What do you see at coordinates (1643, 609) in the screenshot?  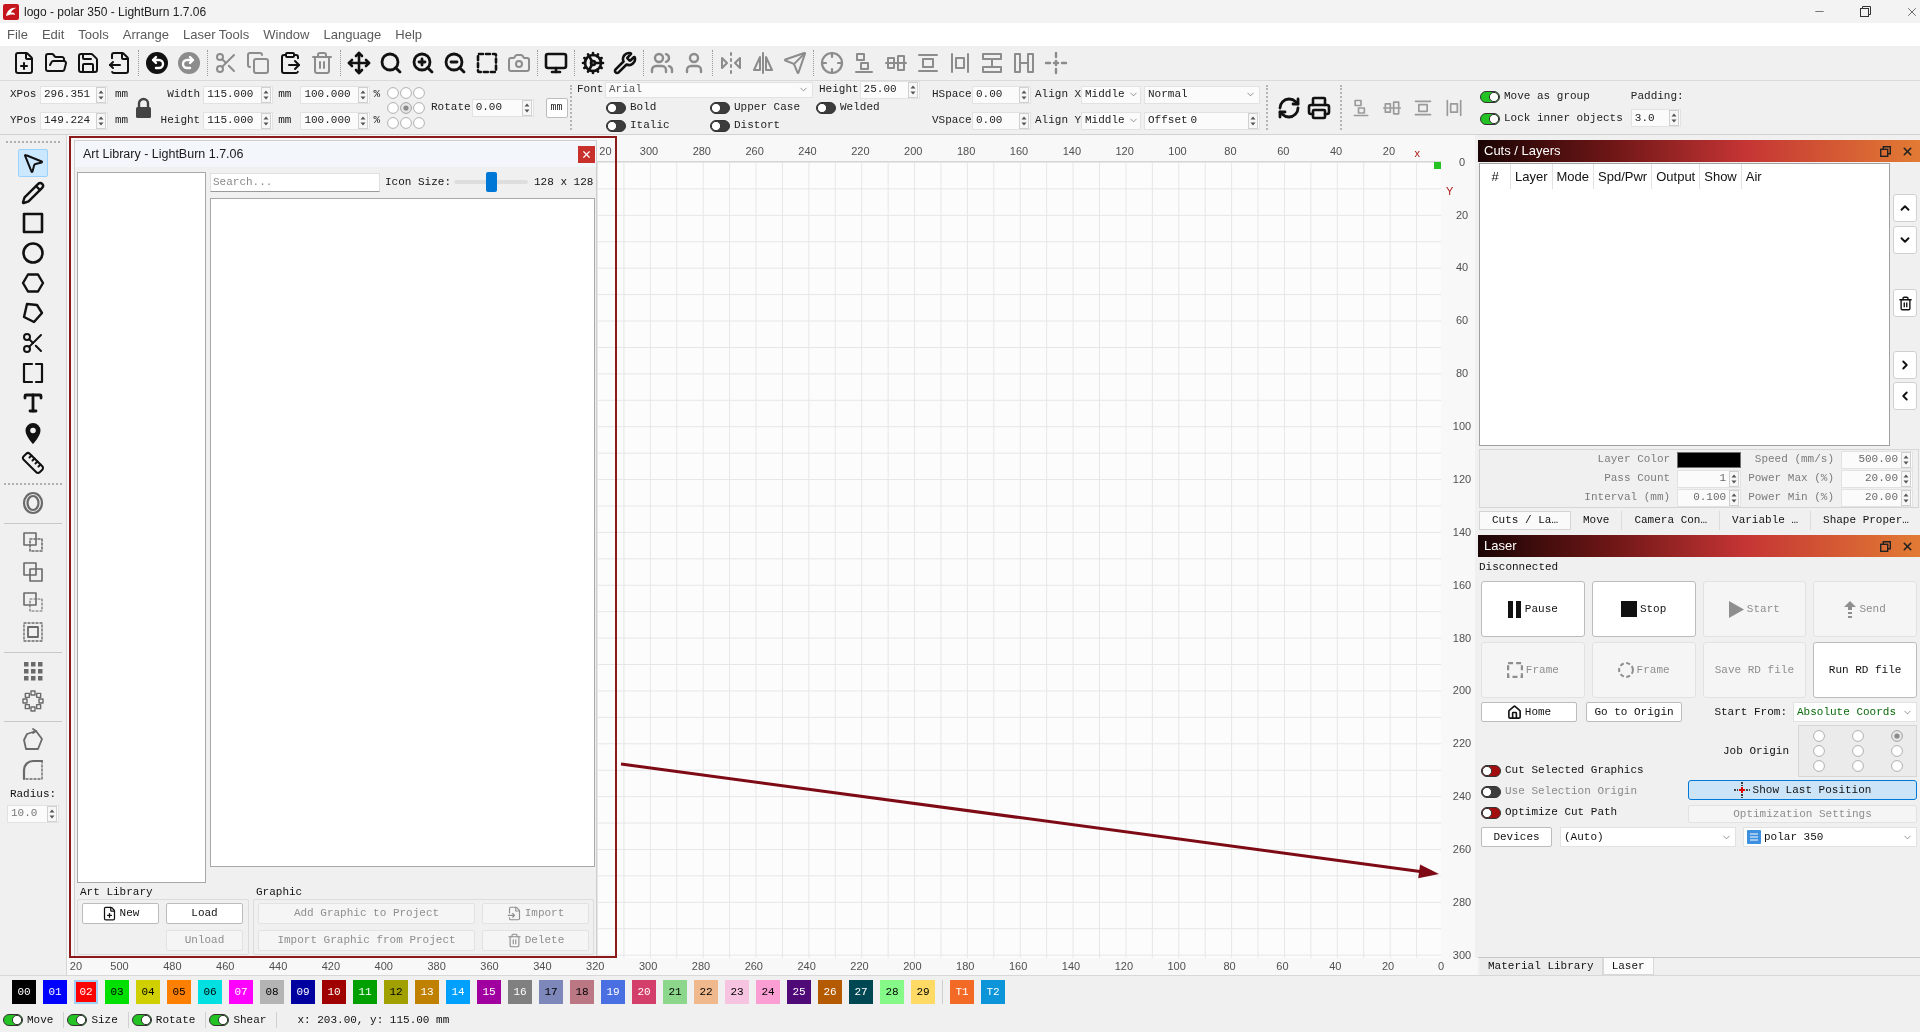 I see `laser-button: Stop` at bounding box center [1643, 609].